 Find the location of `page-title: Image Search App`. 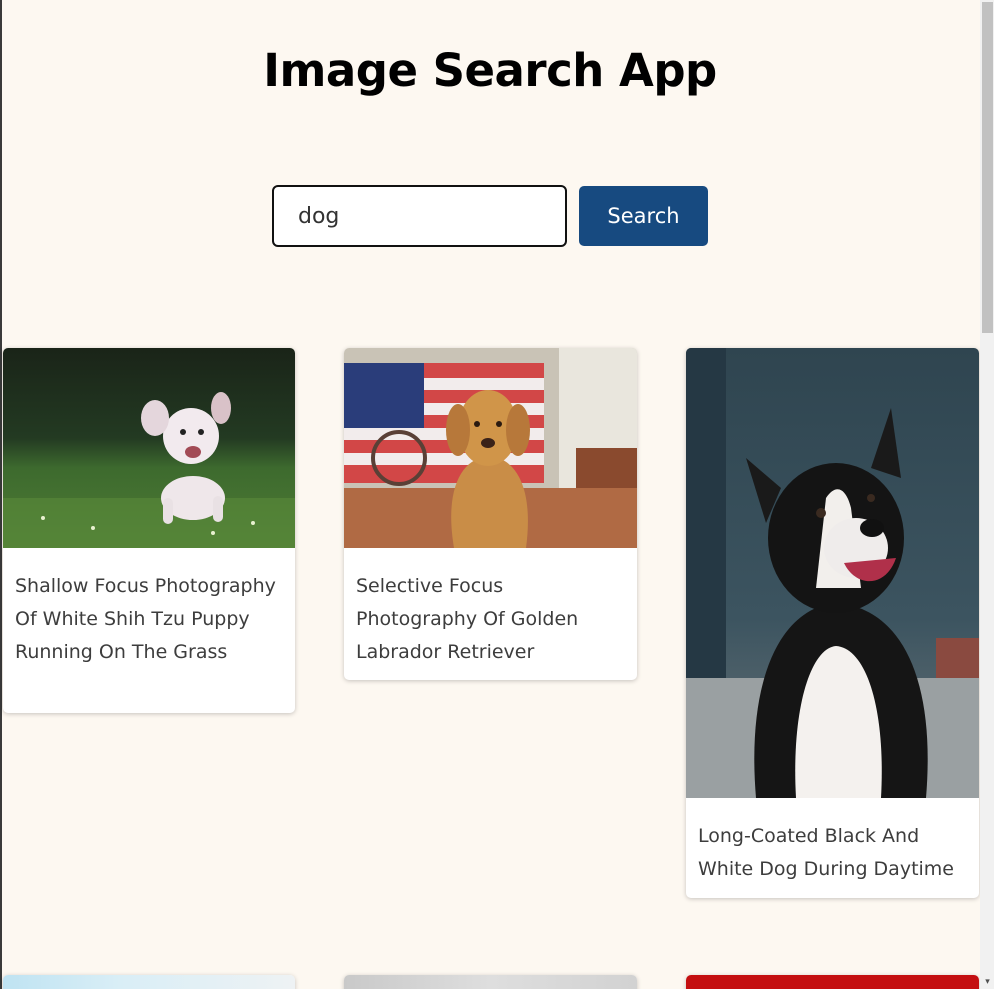

page-title: Image Search App is located at coordinates (490, 70).